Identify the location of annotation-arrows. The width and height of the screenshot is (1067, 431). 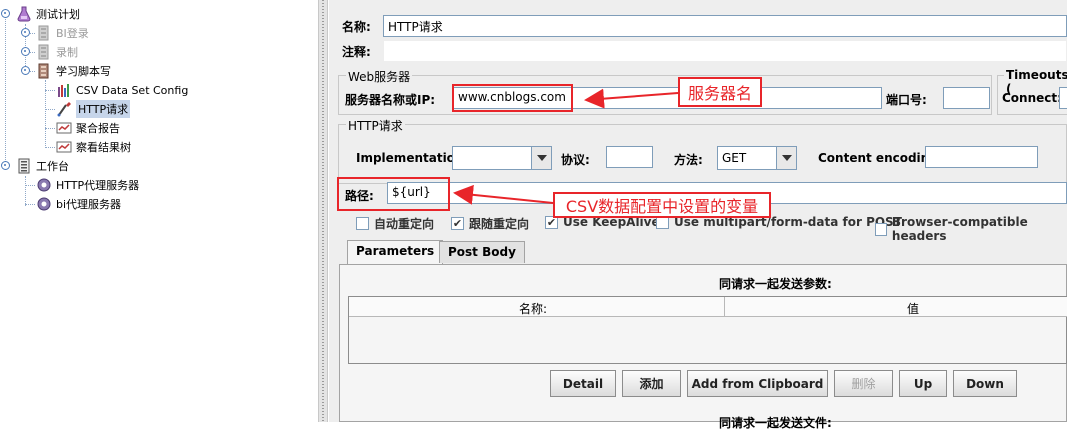
(566, 146).